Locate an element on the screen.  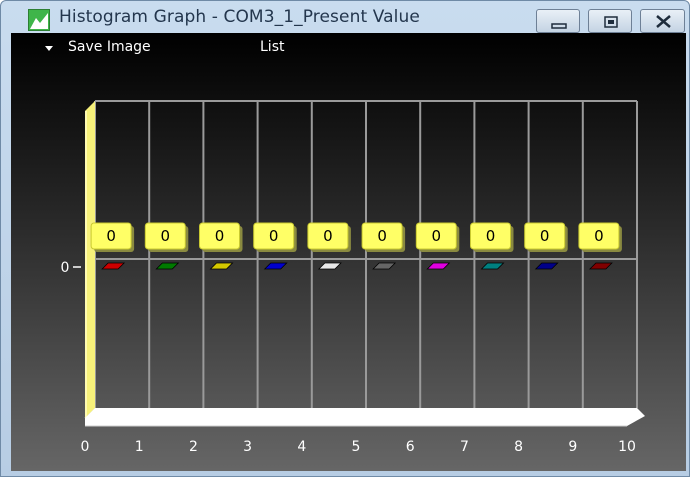
restore-icon is located at coordinates (611, 22).